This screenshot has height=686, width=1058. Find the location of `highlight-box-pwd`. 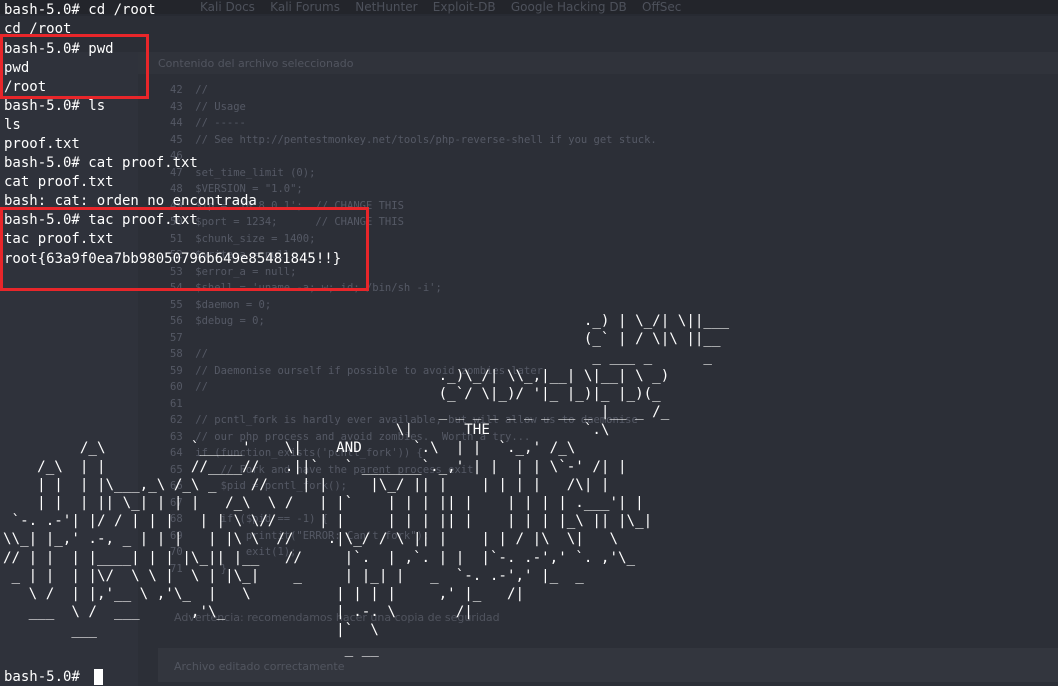

highlight-box-pwd is located at coordinates (74, 66).